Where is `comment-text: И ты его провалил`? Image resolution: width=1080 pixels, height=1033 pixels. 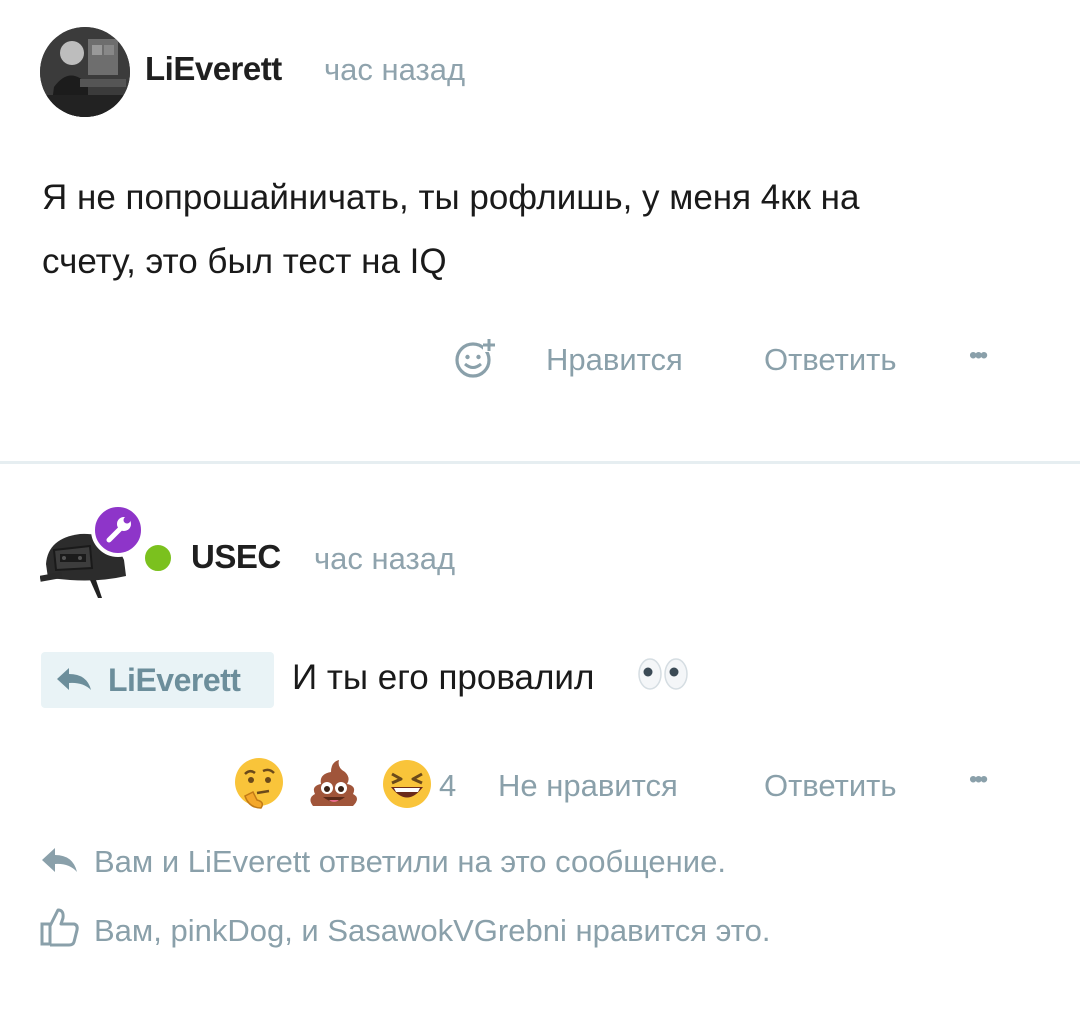 comment-text: И ты его провалил is located at coordinates (443, 677).